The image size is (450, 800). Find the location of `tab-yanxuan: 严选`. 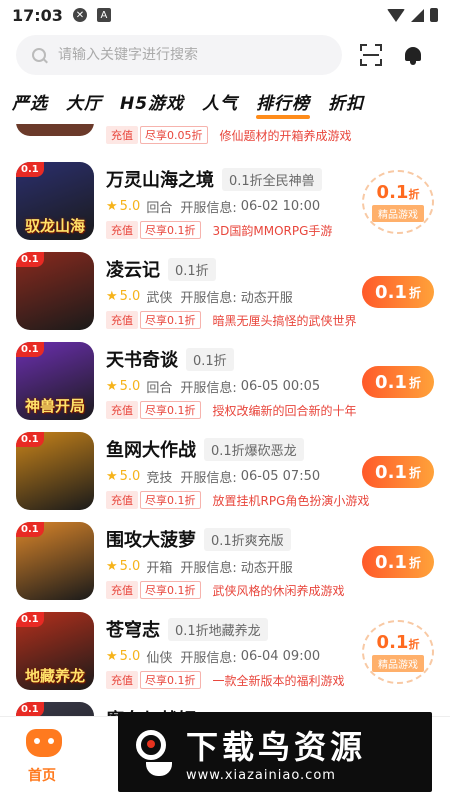

tab-yanxuan: 严选 is located at coordinates (30, 101).